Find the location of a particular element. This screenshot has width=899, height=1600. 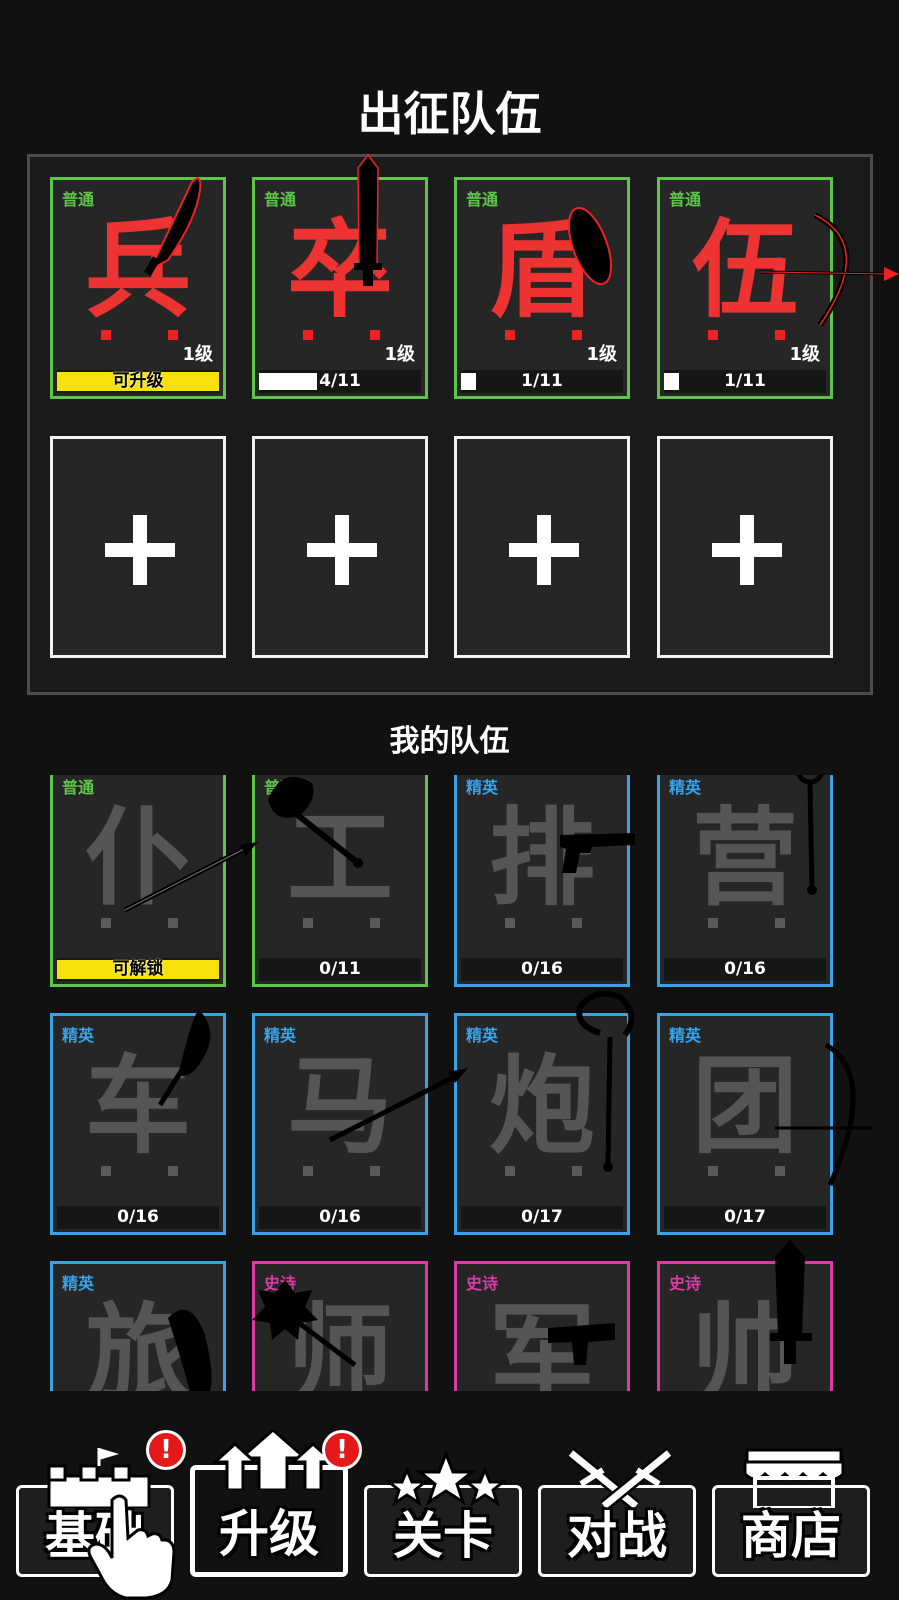

tap-hand-icon is located at coordinates (131, 1547).